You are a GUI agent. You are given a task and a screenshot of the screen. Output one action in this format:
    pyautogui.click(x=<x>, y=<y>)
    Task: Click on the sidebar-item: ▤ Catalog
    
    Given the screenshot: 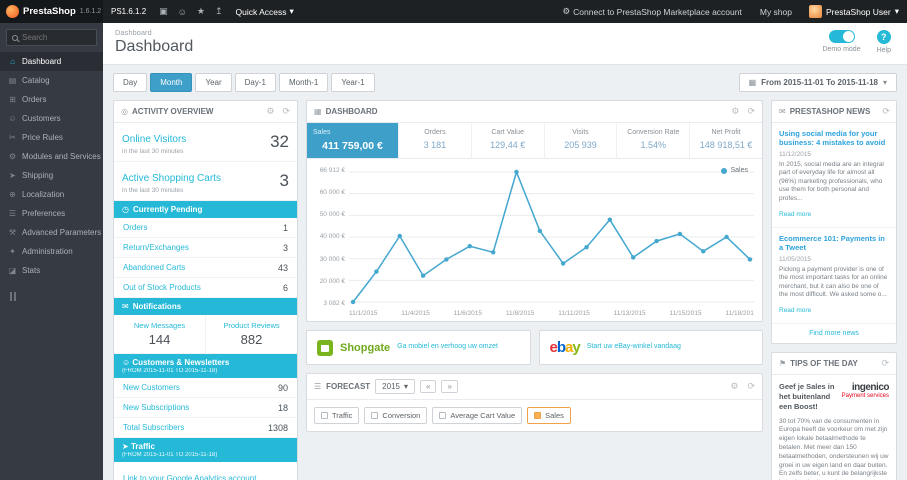 What is the action you would take?
    pyautogui.click(x=51, y=80)
    